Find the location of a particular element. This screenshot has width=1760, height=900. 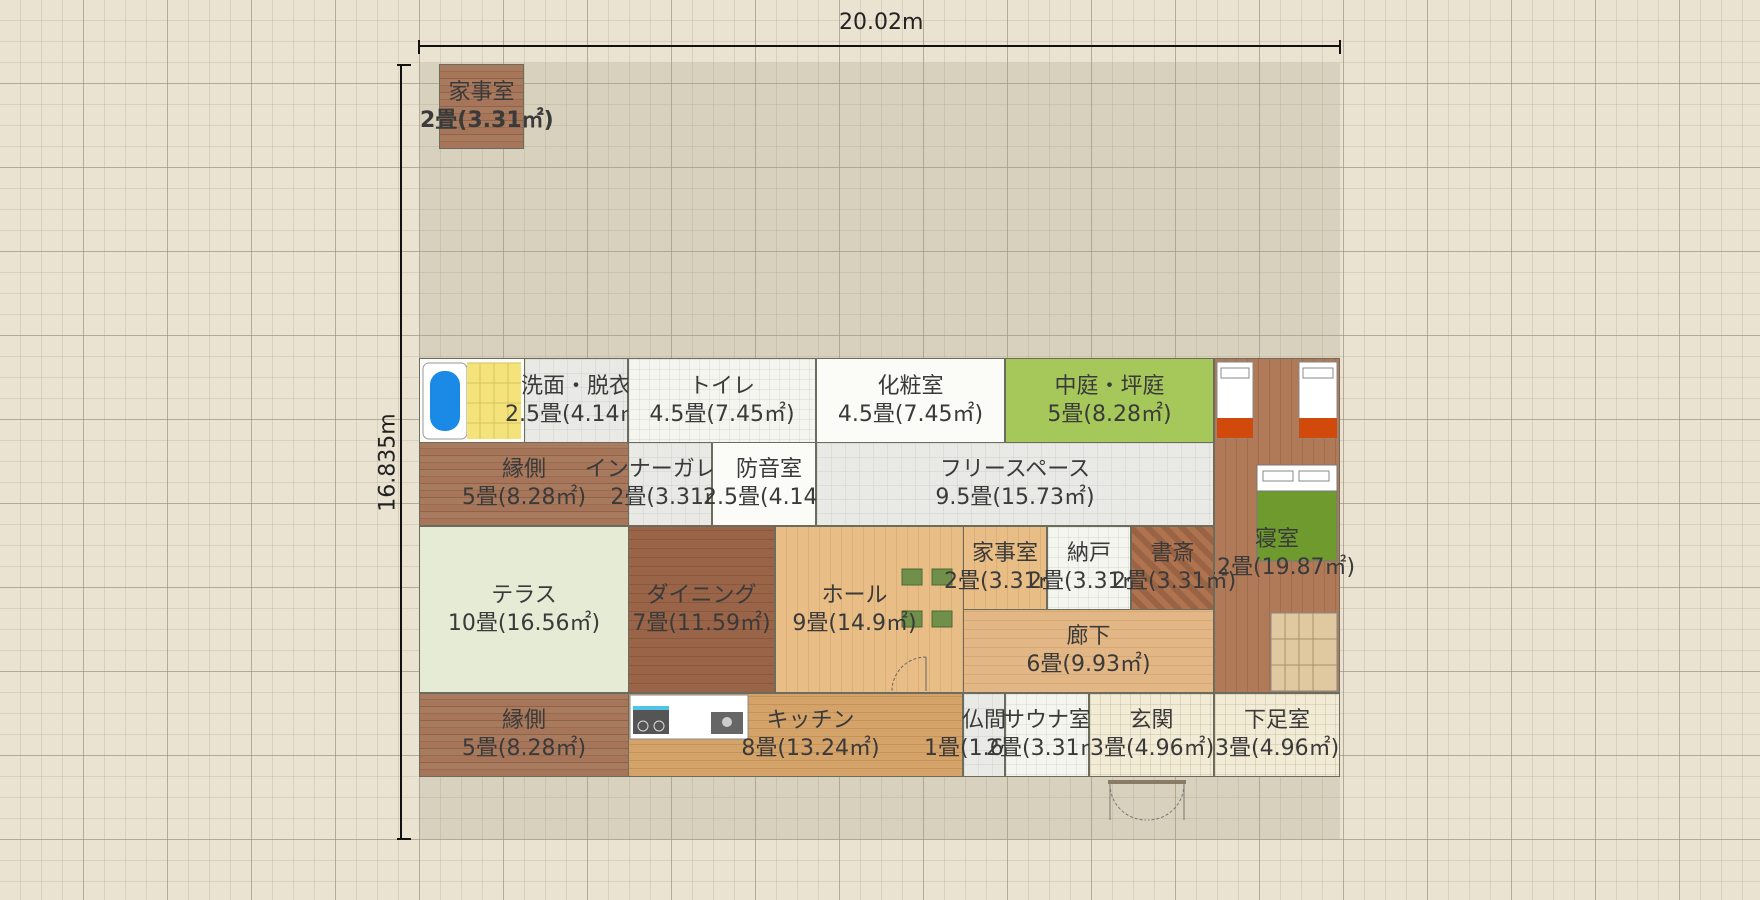

room-toilet: トイレ 4.5畳(7.45㎡) is located at coordinates (722, 400).